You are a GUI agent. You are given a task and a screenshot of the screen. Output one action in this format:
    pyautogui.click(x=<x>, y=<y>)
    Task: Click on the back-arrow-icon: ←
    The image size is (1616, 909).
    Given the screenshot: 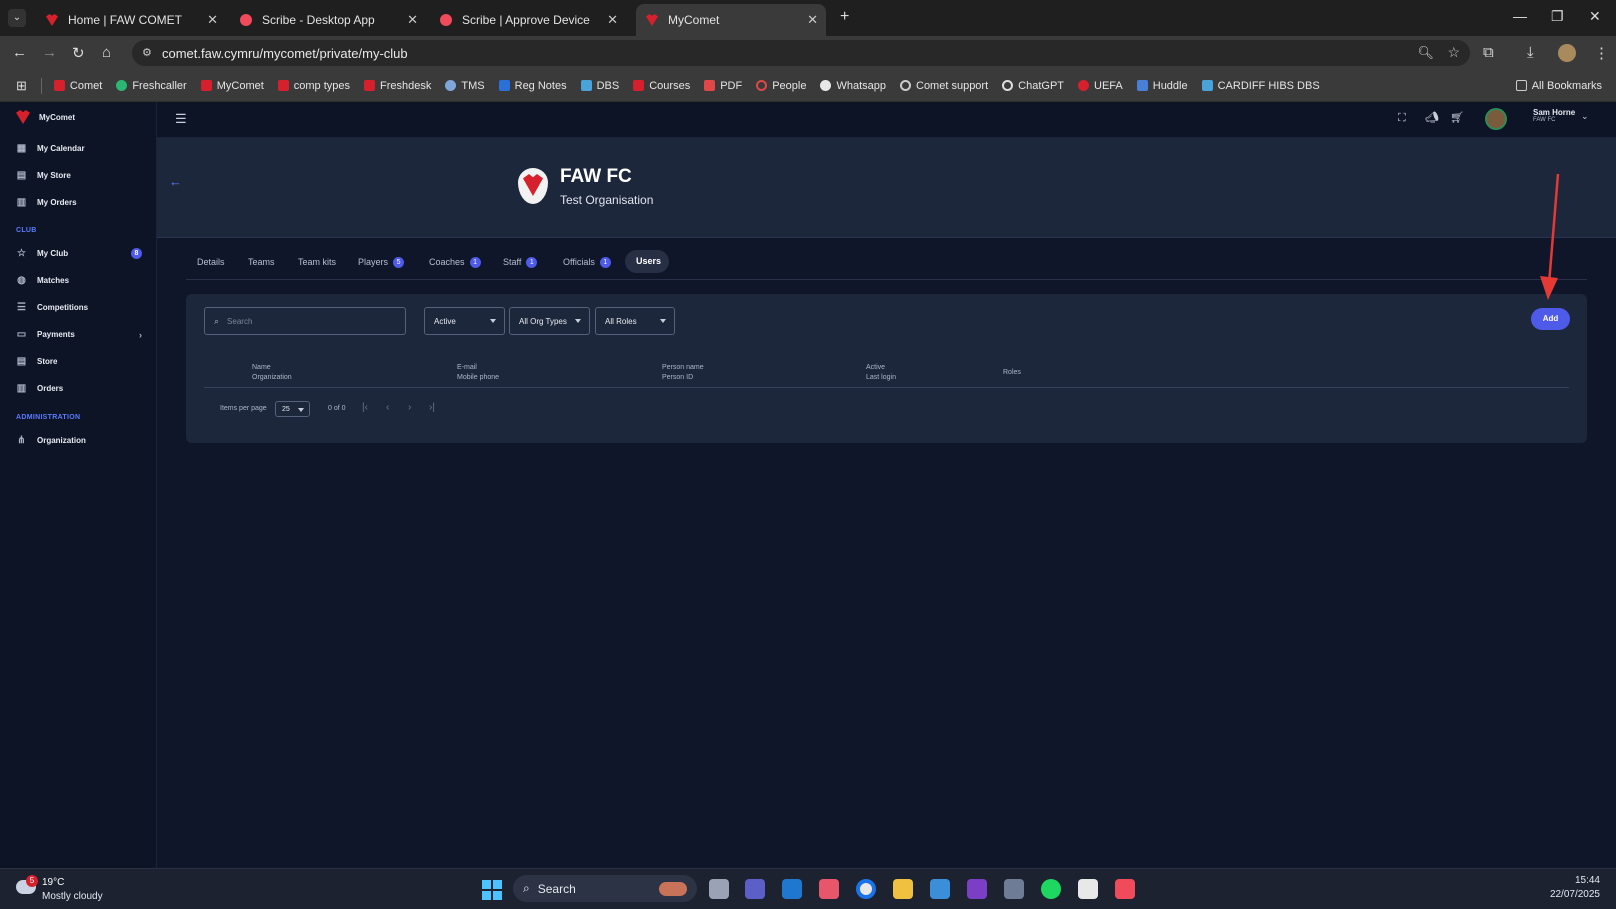 What is the action you would take?
    pyautogui.click(x=175, y=181)
    